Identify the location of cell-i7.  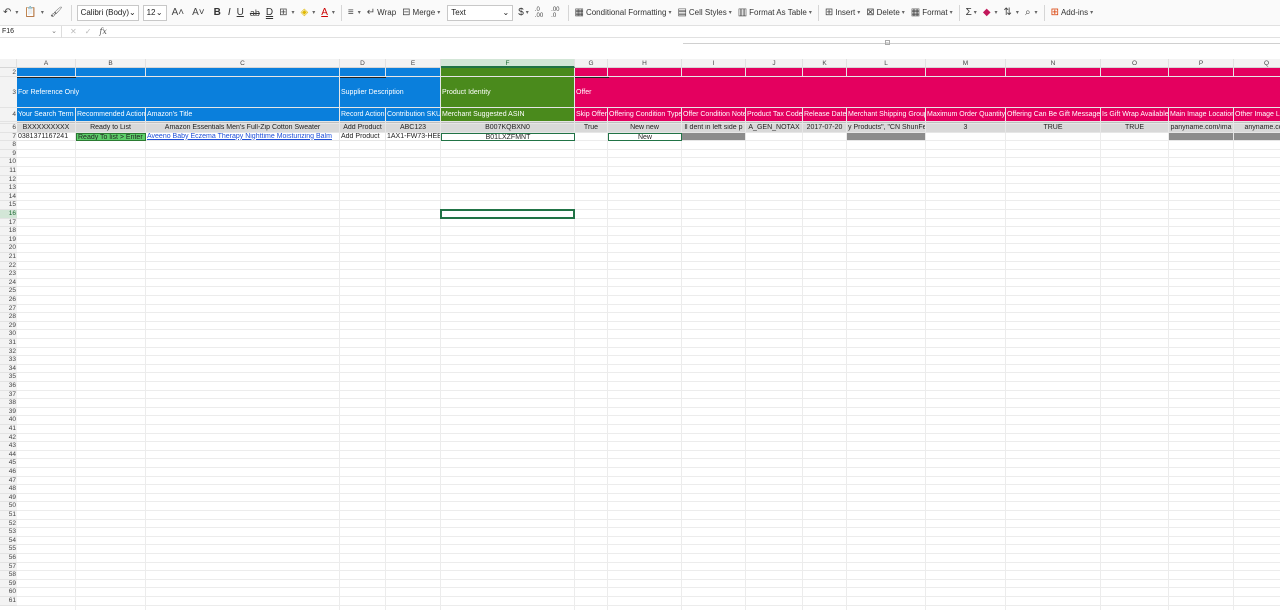
(714, 137).